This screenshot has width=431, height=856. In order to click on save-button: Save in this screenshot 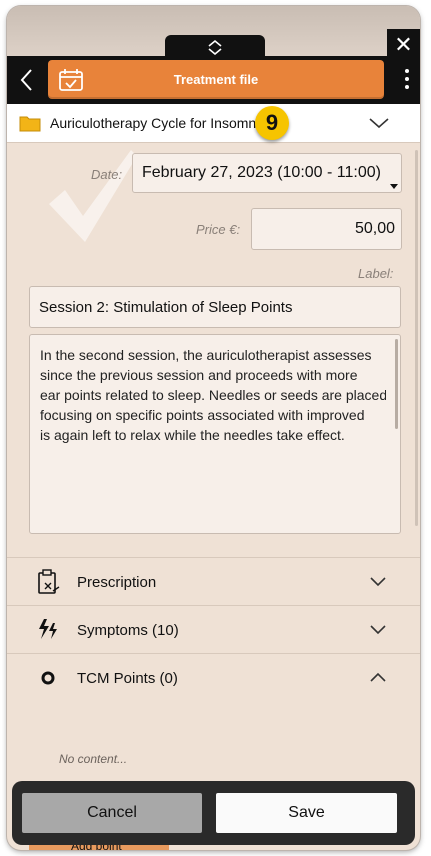, I will do `click(306, 813)`.